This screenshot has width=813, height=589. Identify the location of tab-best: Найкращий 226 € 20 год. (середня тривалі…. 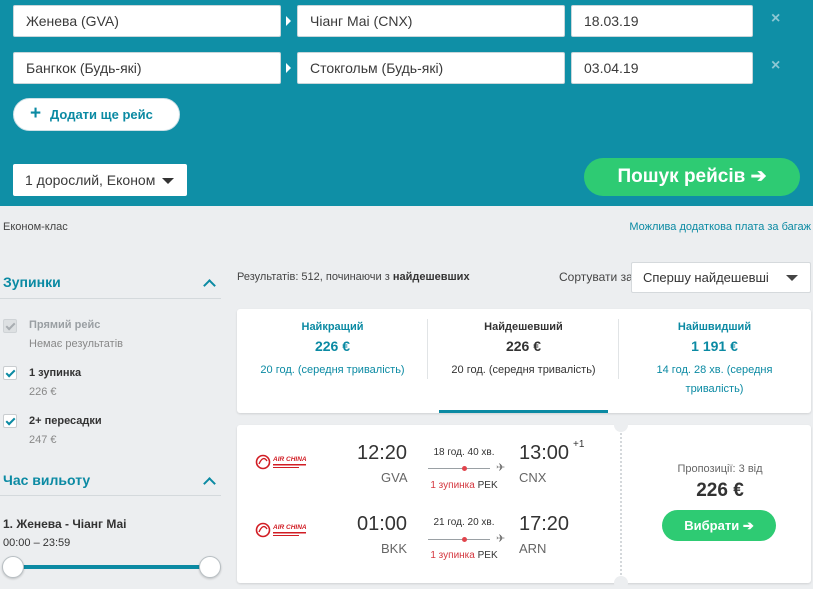
(332, 361).